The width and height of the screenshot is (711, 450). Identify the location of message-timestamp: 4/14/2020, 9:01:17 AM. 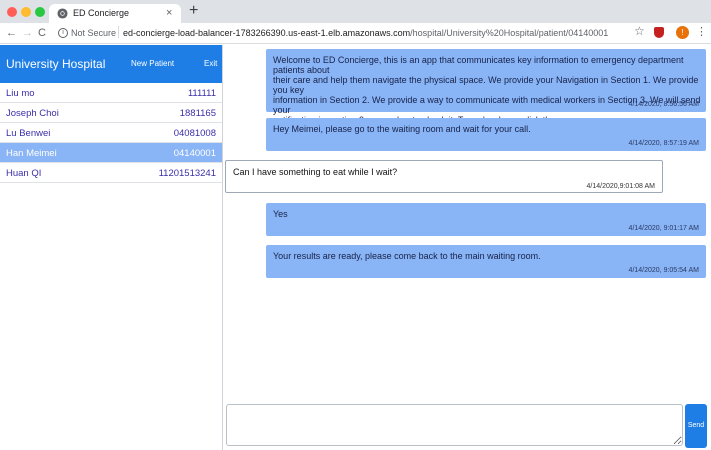
(663, 228).